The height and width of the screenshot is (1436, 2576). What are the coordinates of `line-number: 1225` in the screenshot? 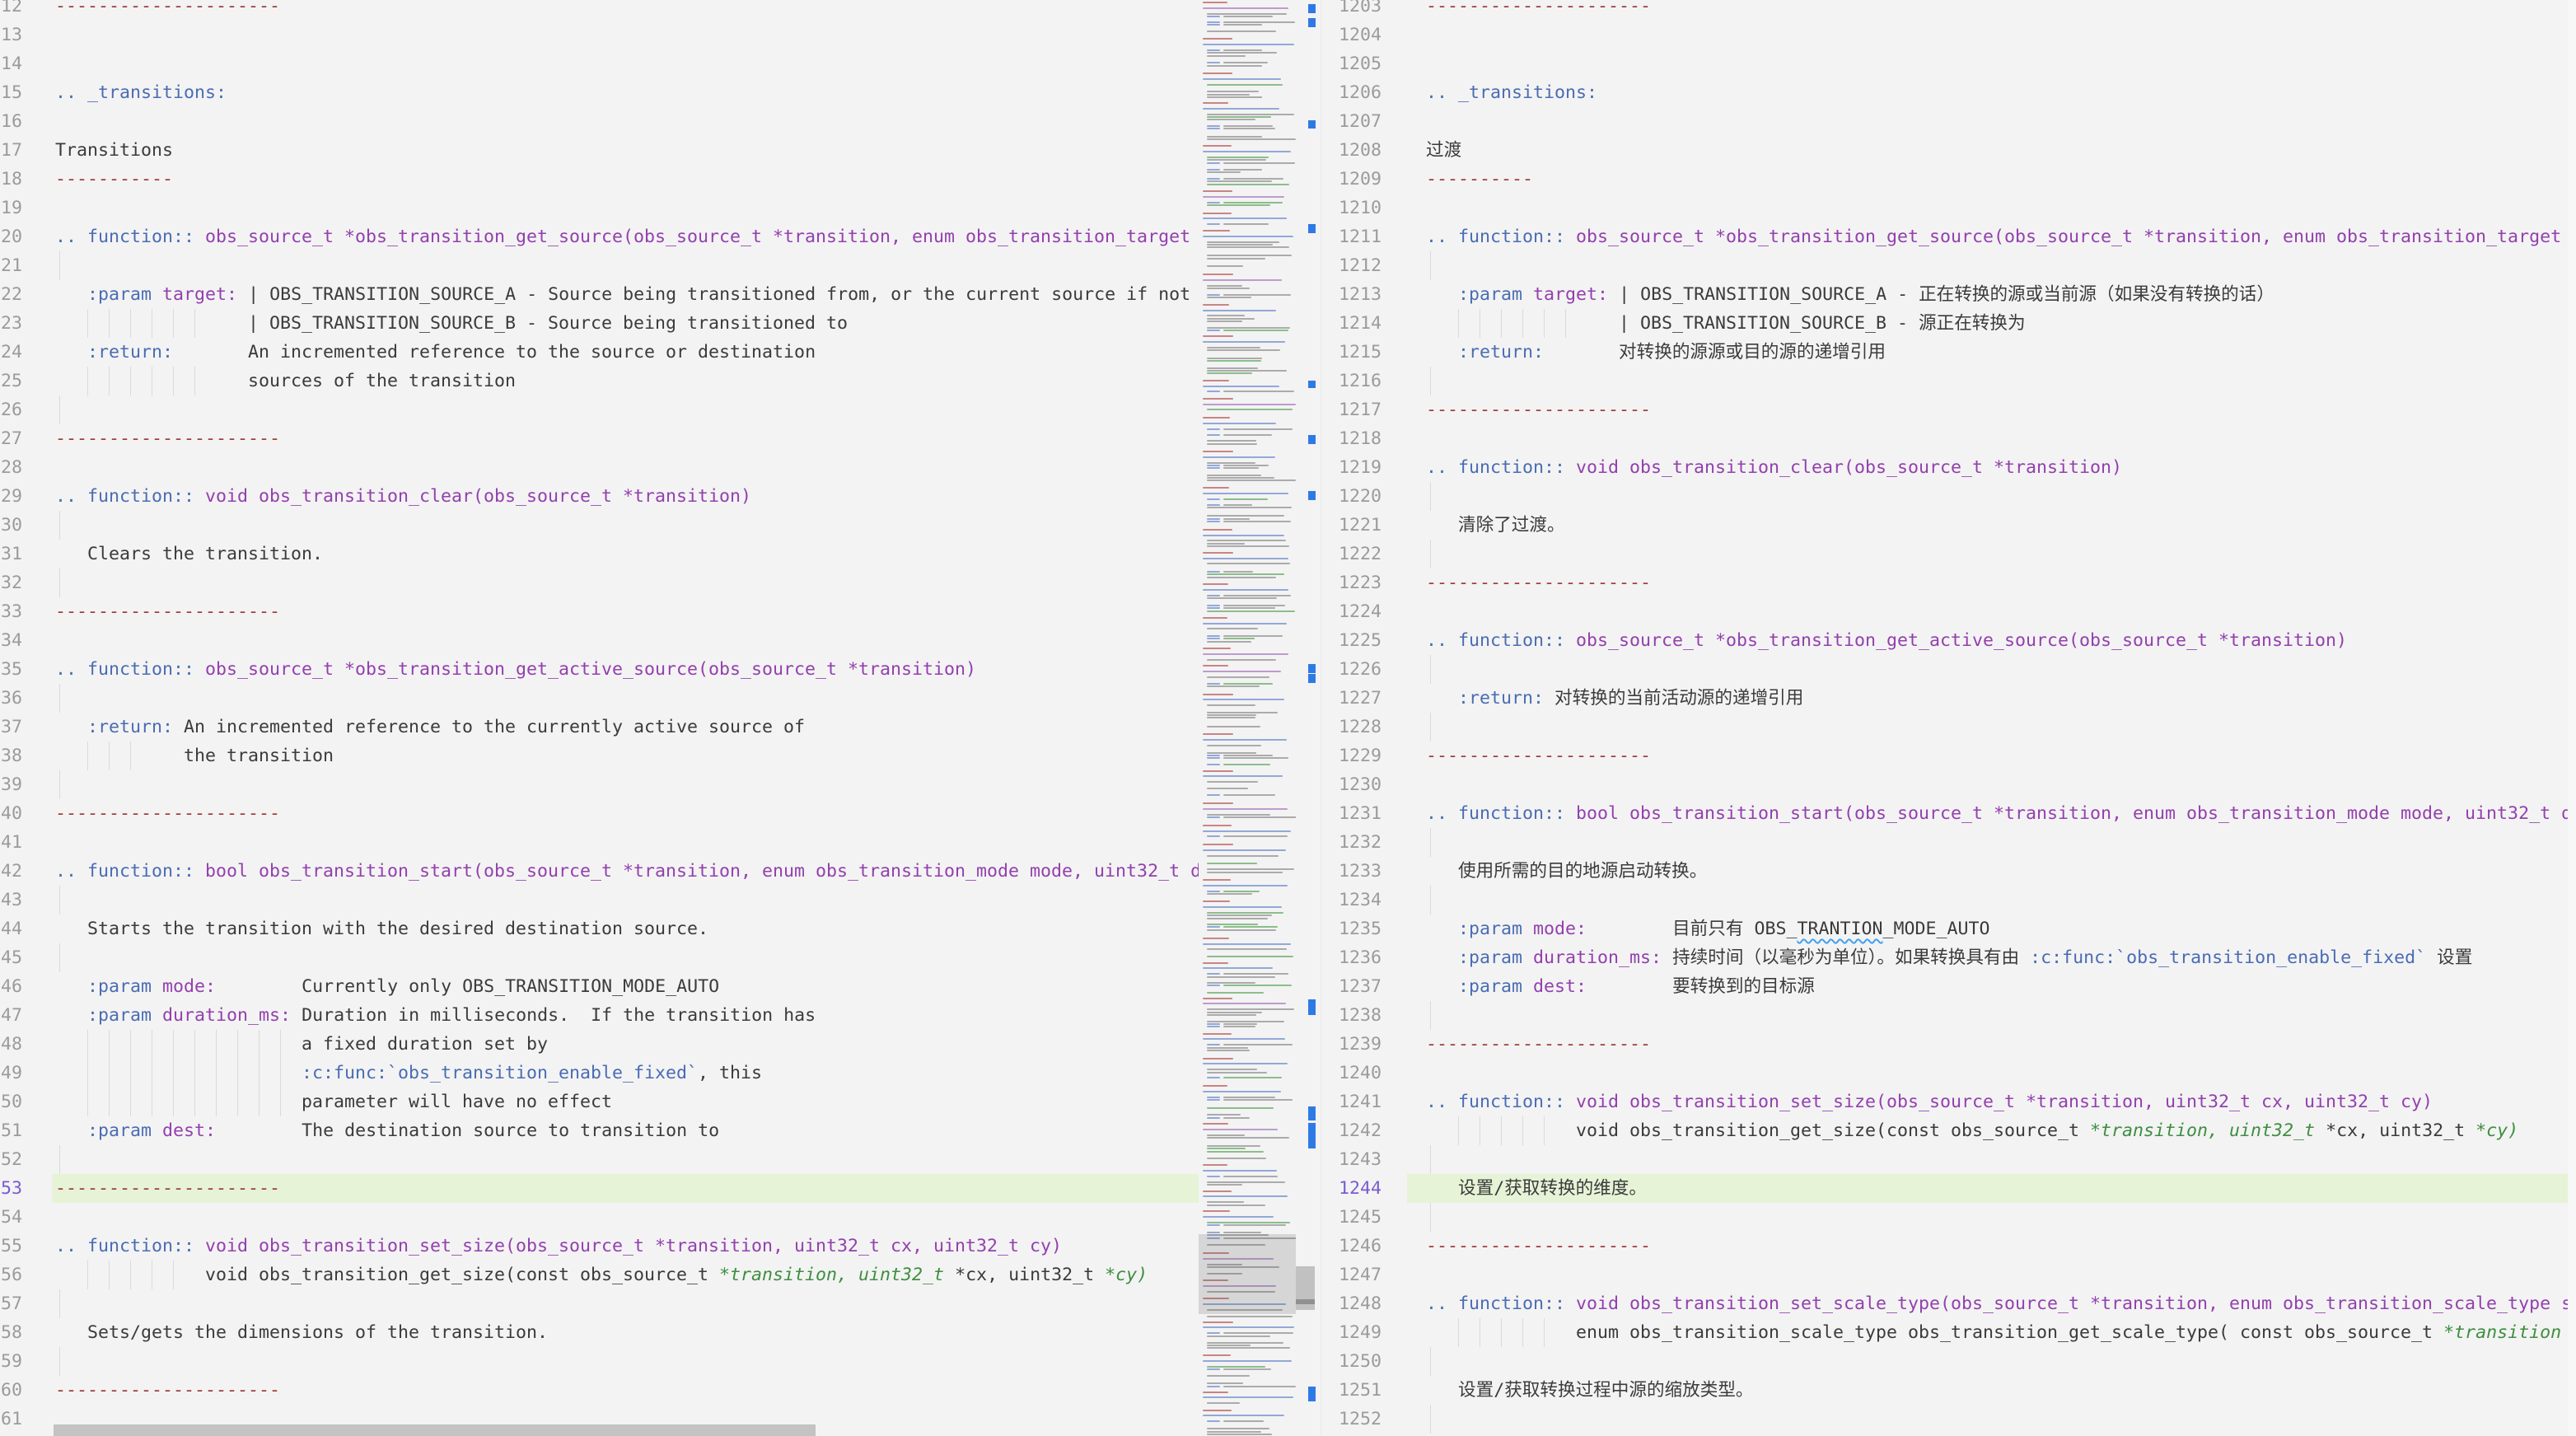 It's located at (1351, 641).